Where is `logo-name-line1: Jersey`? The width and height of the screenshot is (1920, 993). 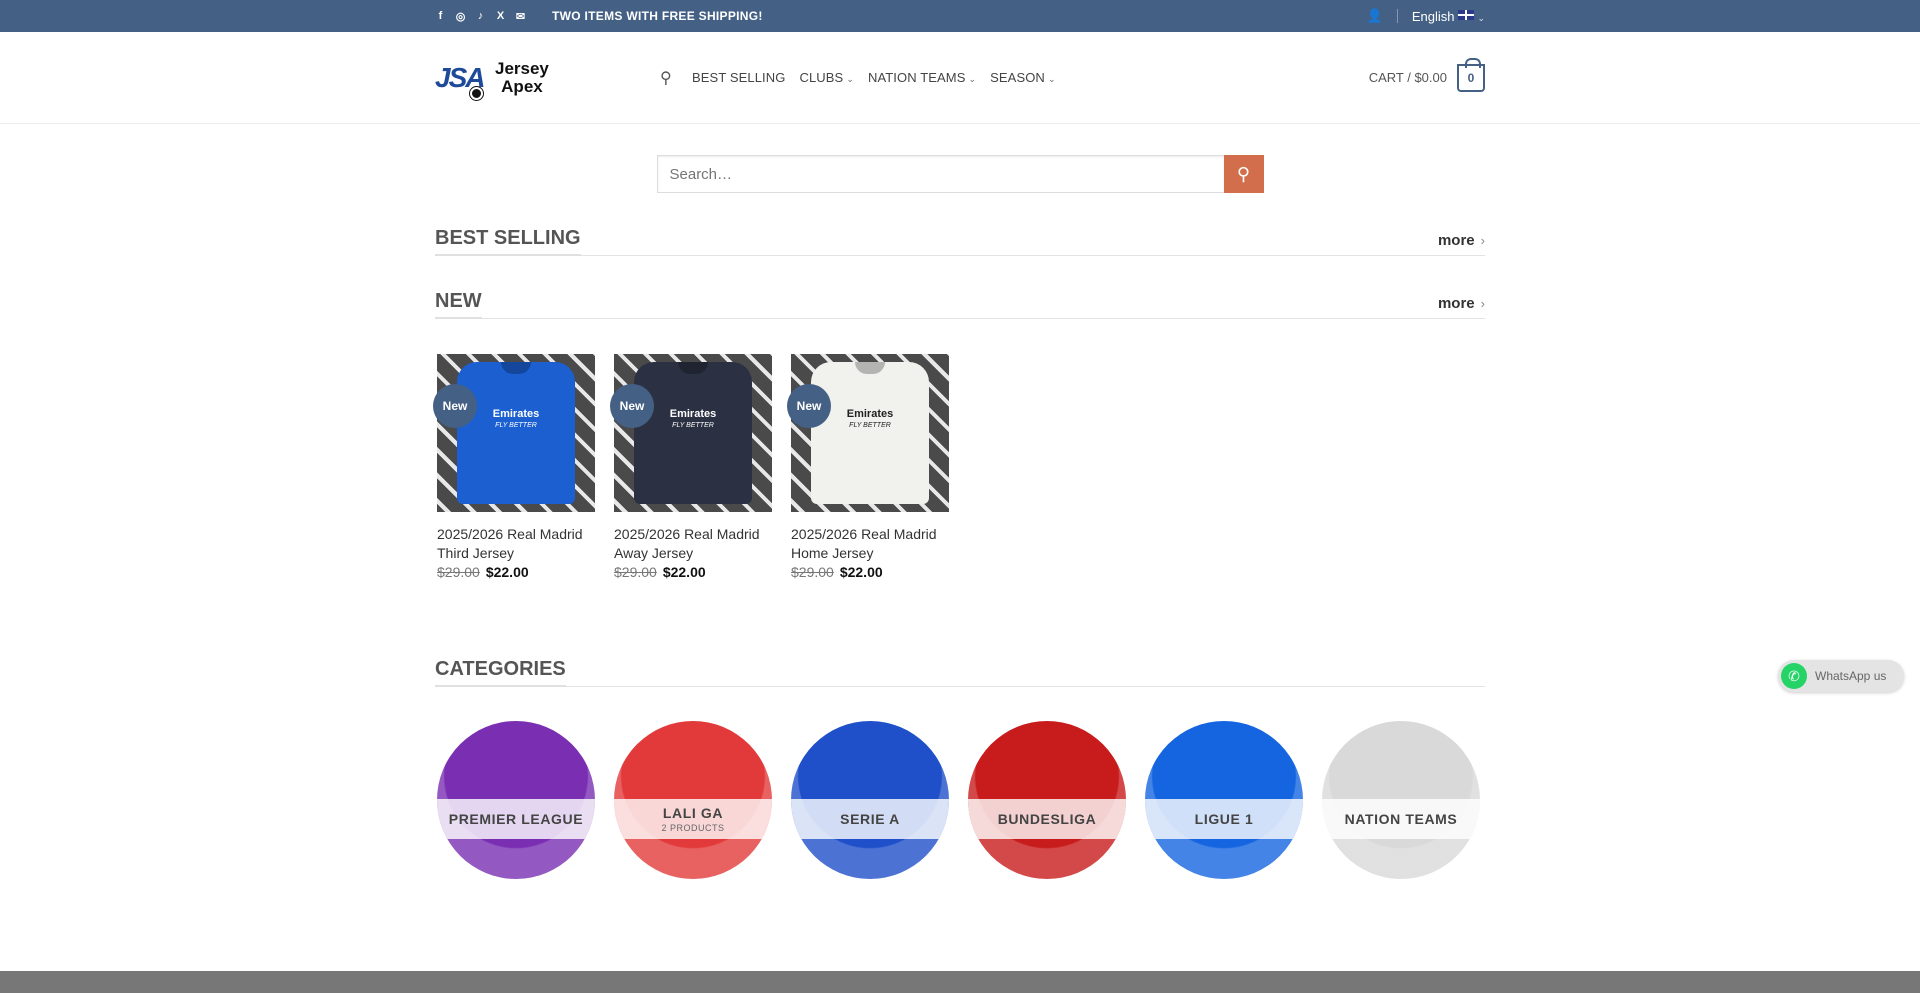 logo-name-line1: Jersey is located at coordinates (522, 68).